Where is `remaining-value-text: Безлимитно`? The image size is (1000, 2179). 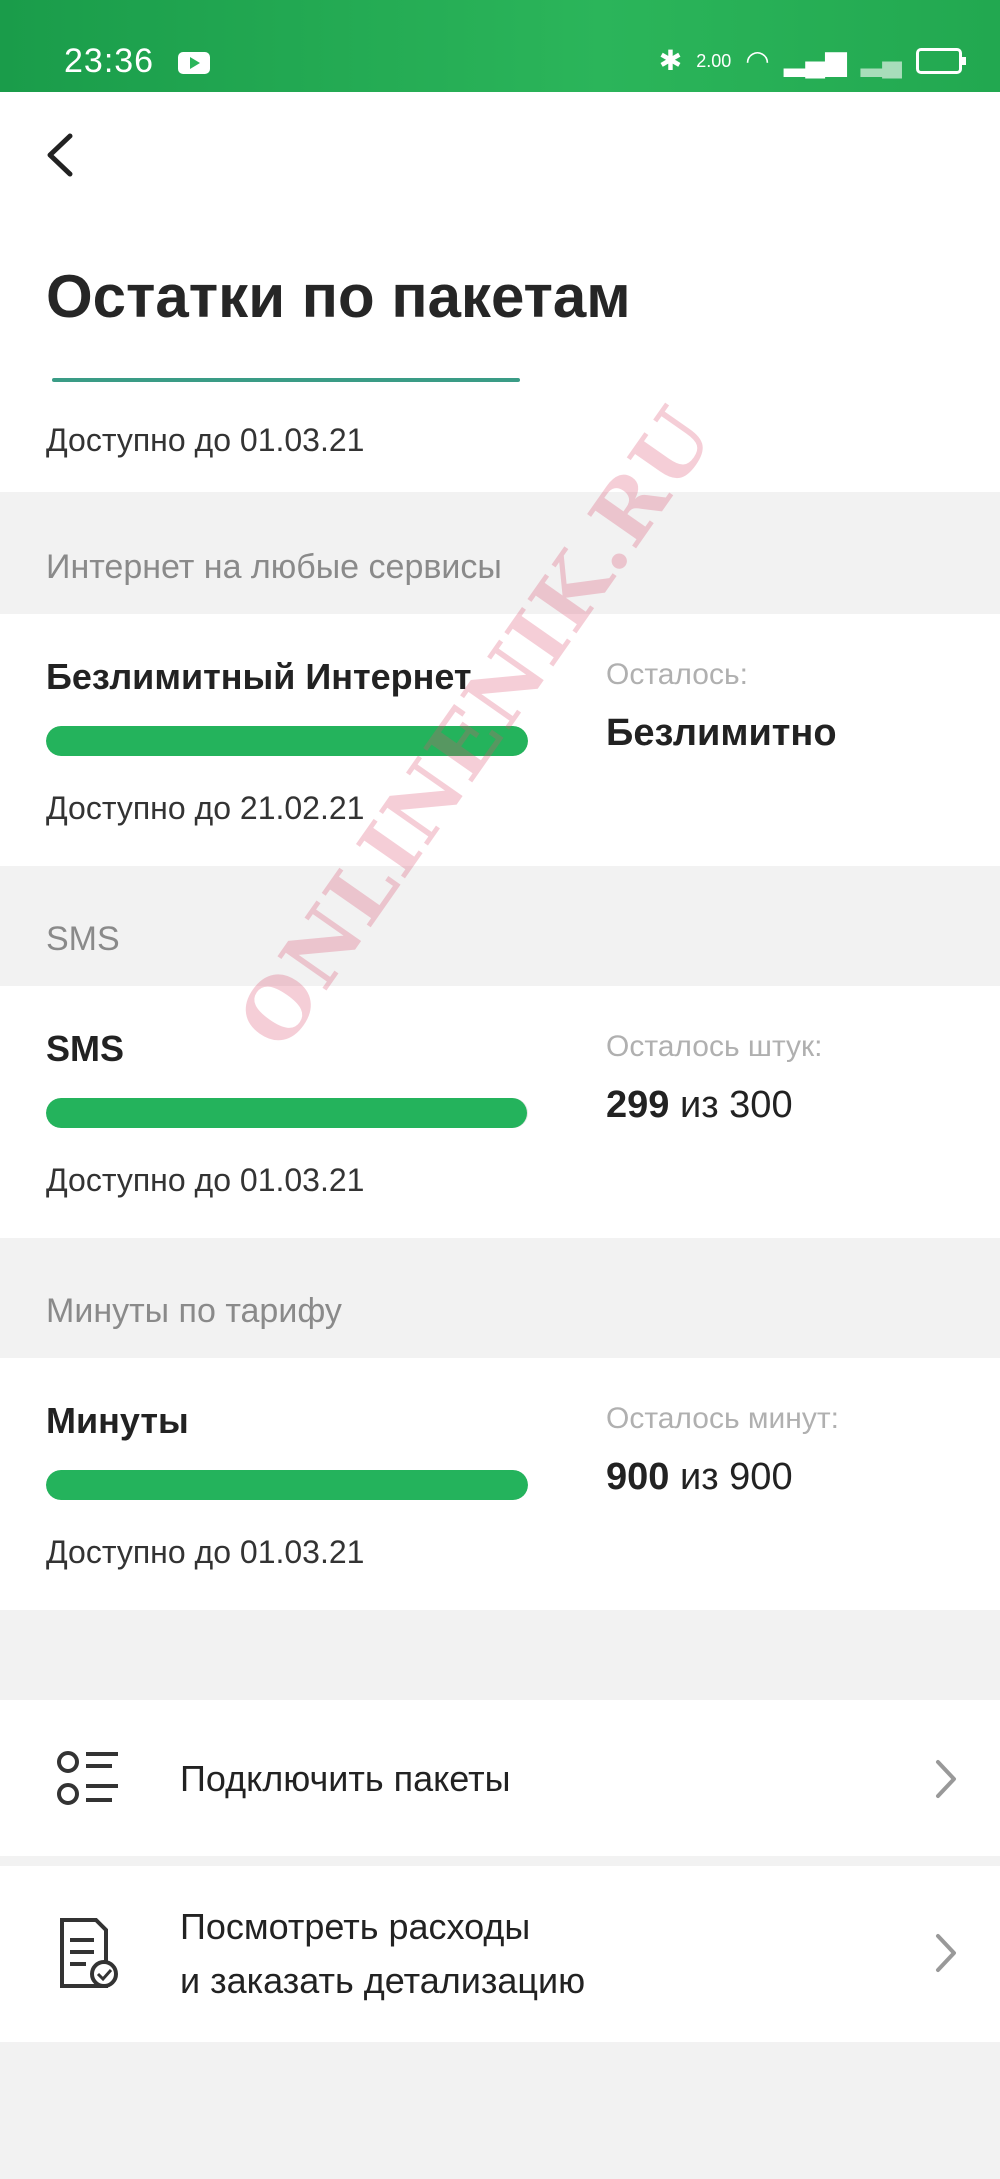
remaining-value-text: Безлимитно is located at coordinates (721, 733).